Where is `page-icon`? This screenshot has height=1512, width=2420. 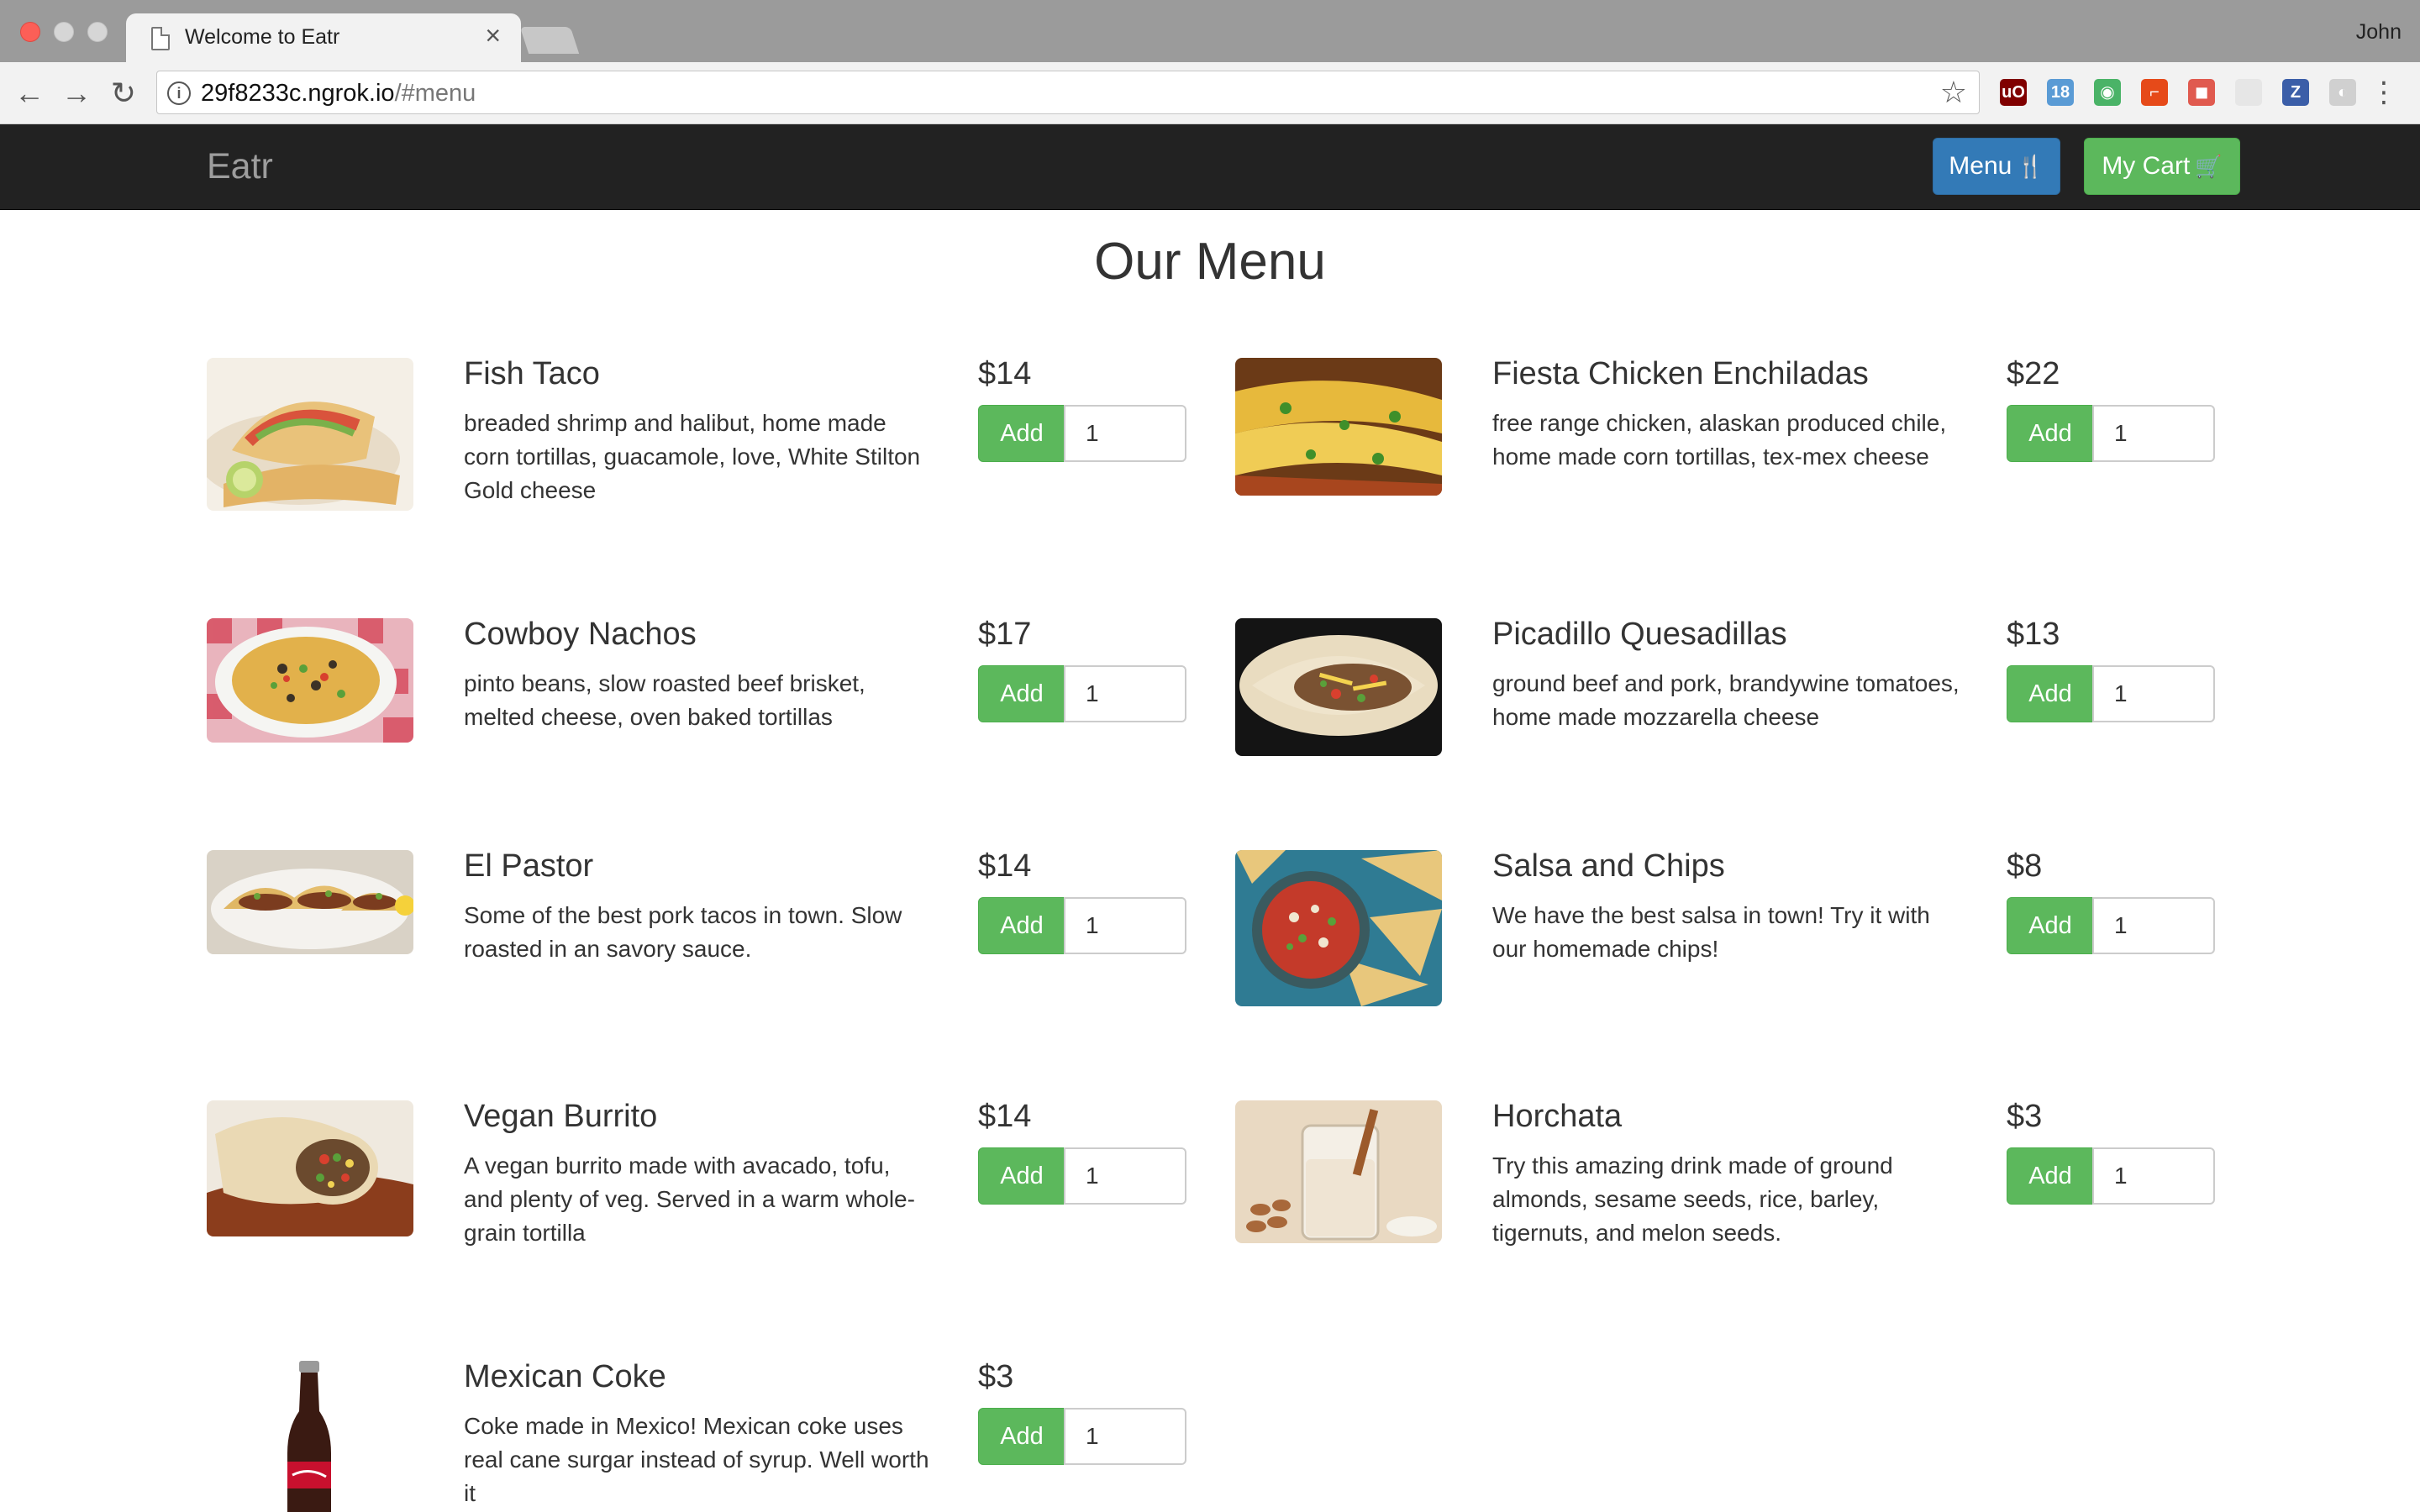
page-icon is located at coordinates (161, 38).